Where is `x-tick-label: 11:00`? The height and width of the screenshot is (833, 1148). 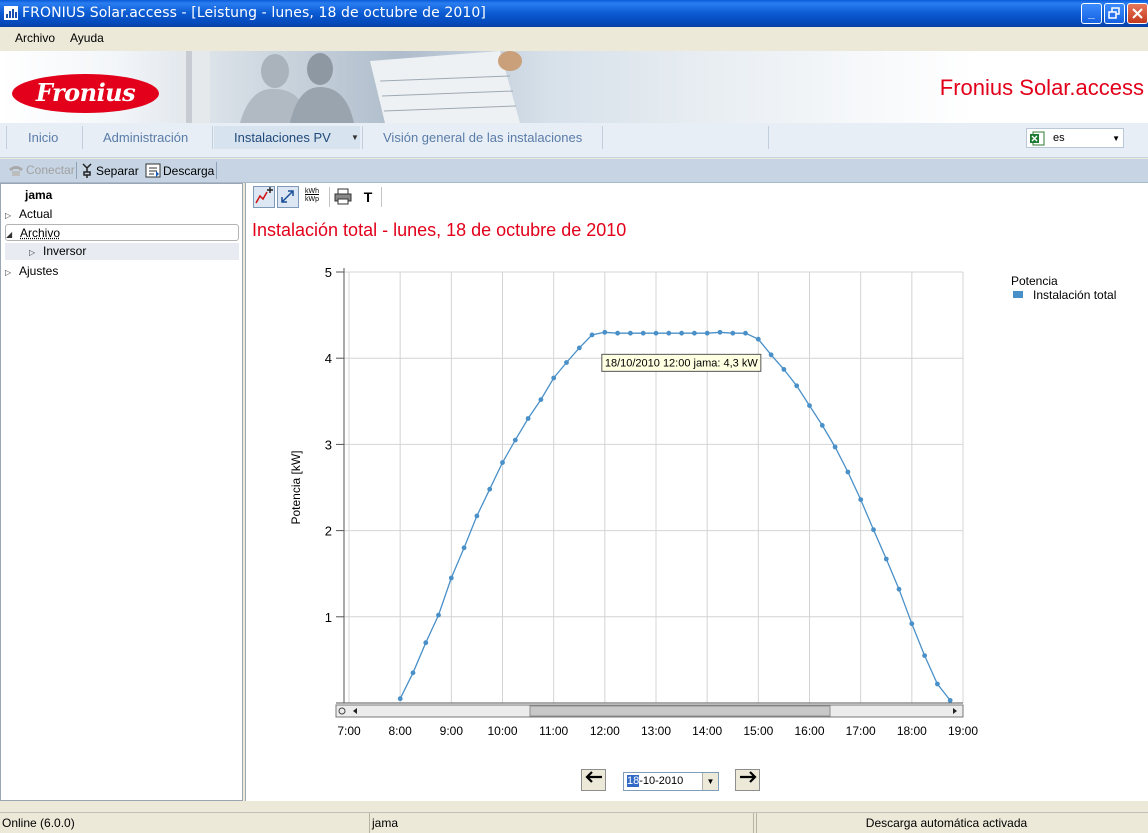 x-tick-label: 11:00 is located at coordinates (553, 731).